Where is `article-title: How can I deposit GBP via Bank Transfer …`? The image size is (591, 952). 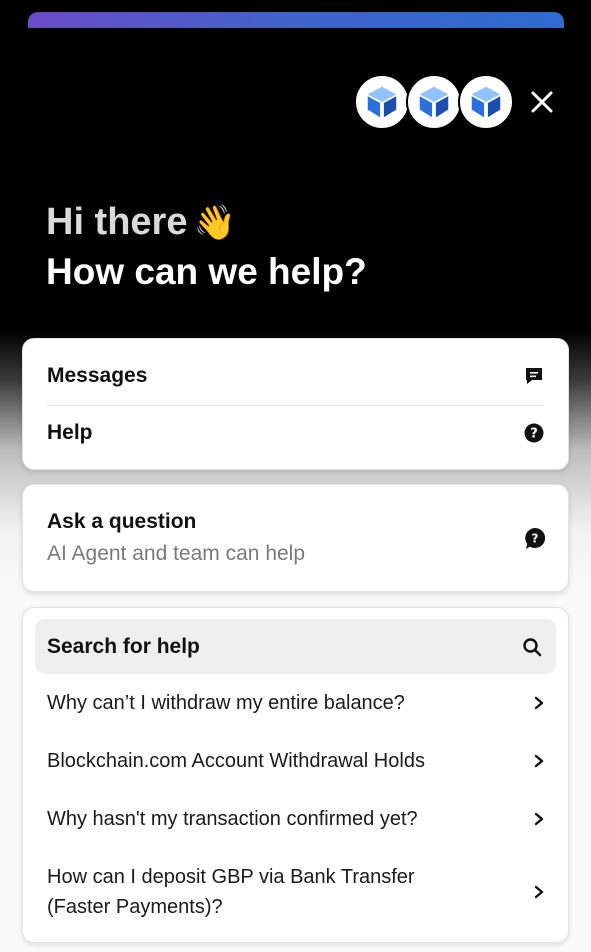 article-title: How can I deposit GBP via Bank Transfer … is located at coordinates (231, 892).